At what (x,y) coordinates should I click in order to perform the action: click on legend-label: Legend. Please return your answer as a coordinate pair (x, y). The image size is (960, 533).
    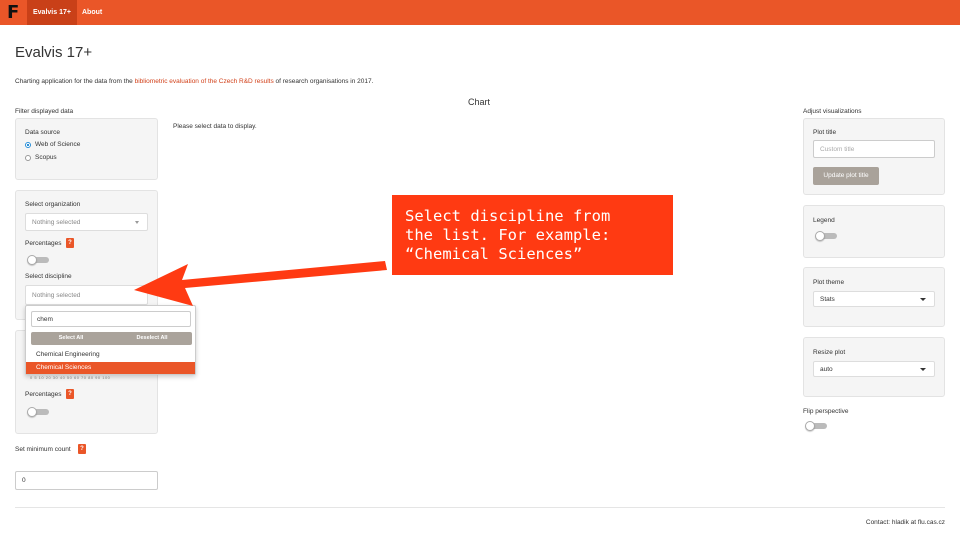
    Looking at the image, I should click on (824, 220).